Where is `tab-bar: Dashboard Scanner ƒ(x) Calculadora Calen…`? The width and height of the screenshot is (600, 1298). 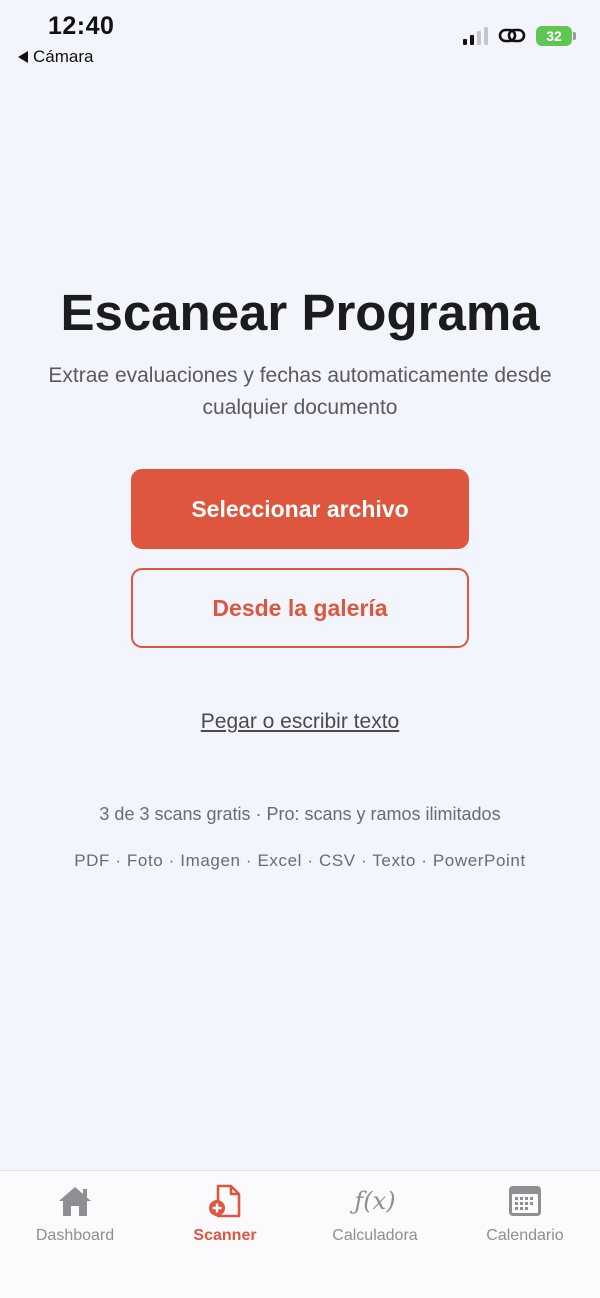 tab-bar: Dashboard Scanner ƒ(x) Calculadora Calen… is located at coordinates (300, 1234).